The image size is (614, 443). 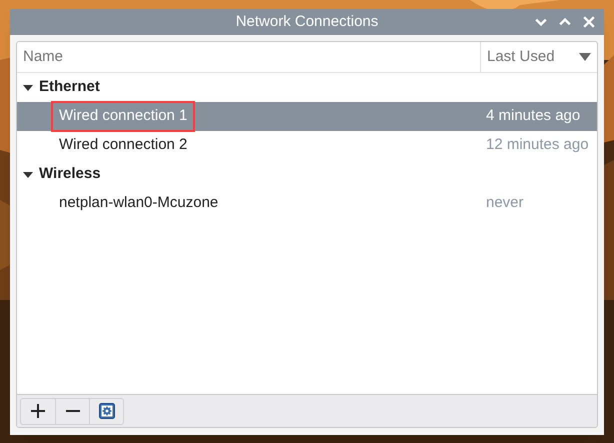 What do you see at coordinates (307, 145) in the screenshot?
I see `list-row: Wired connection 2 12 minutes ago` at bounding box center [307, 145].